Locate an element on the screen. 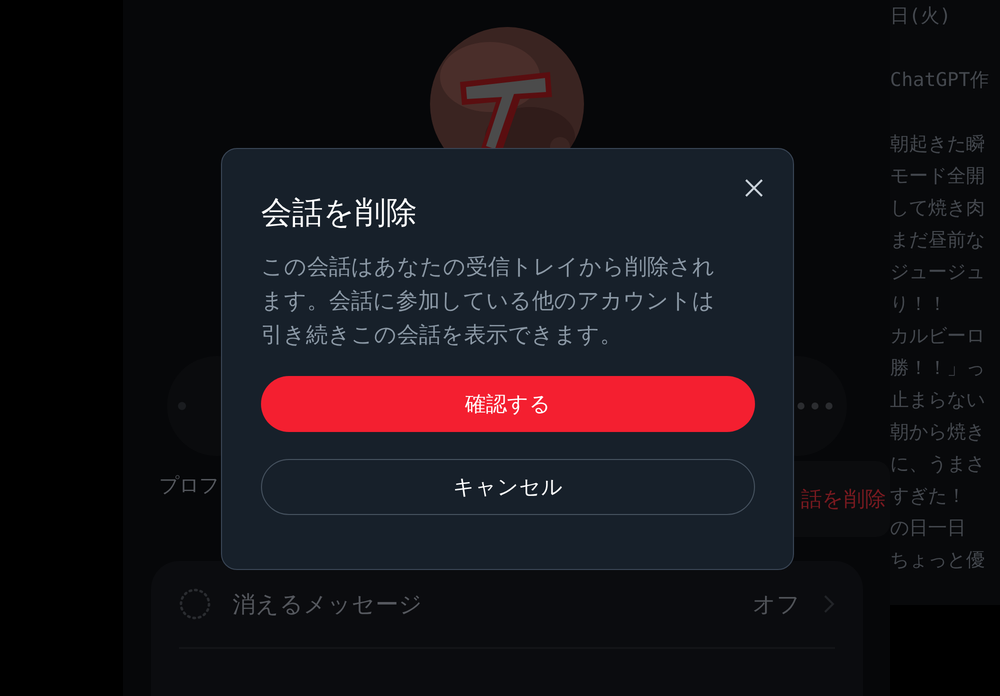 The image size is (1000, 696). panel-text-line: して焼き肉 is located at coordinates (938, 208).